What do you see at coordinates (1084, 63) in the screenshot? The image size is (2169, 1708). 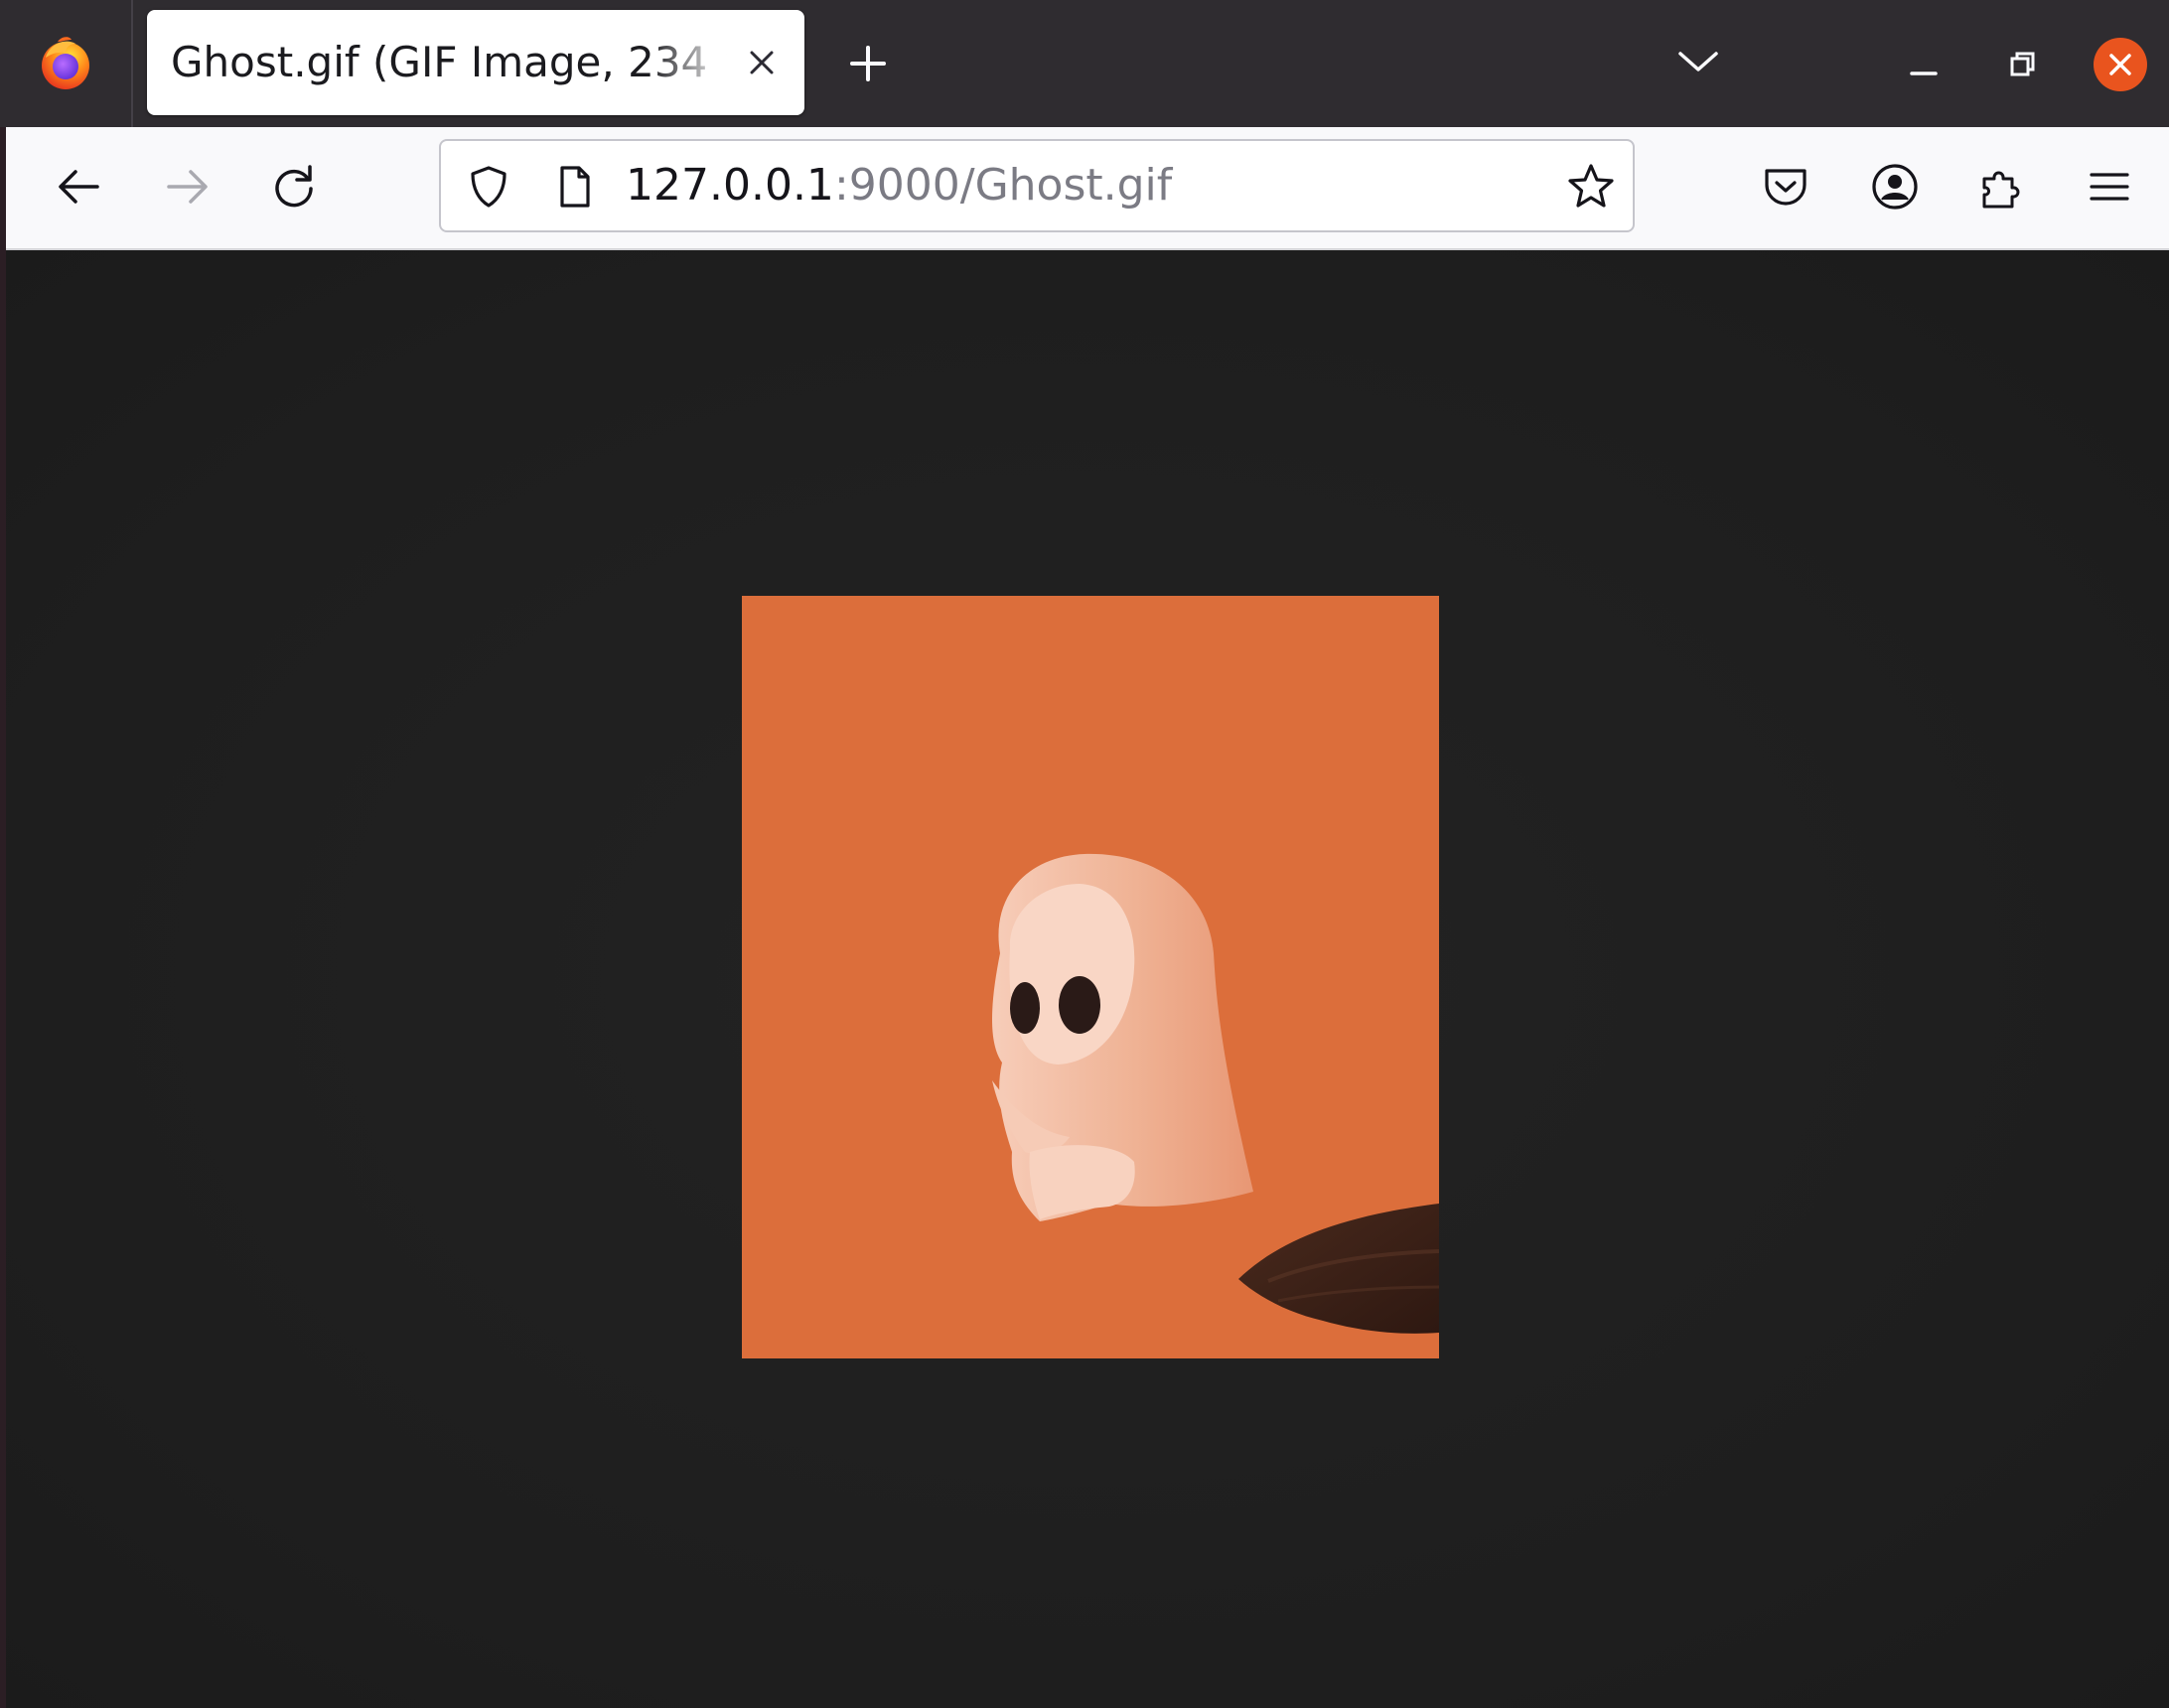 I see `tab-strip: Ghost.gif (GIF Image, 234 × 256 pixels)` at bounding box center [1084, 63].